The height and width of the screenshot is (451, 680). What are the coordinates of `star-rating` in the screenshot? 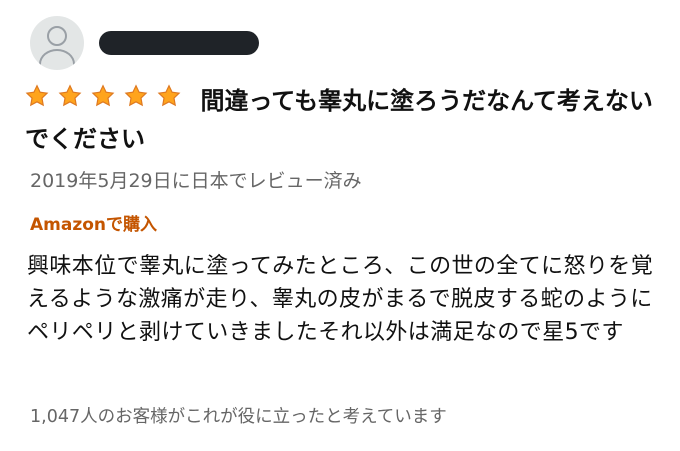 It's located at (105, 96).